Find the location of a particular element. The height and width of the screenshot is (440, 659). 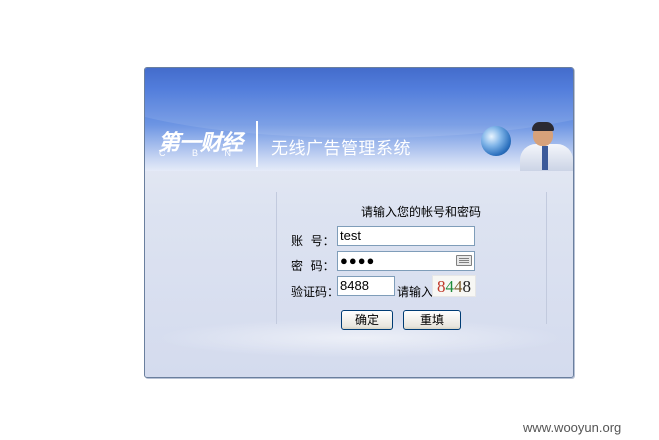

password-label: 密 码： is located at coordinates (313, 266).